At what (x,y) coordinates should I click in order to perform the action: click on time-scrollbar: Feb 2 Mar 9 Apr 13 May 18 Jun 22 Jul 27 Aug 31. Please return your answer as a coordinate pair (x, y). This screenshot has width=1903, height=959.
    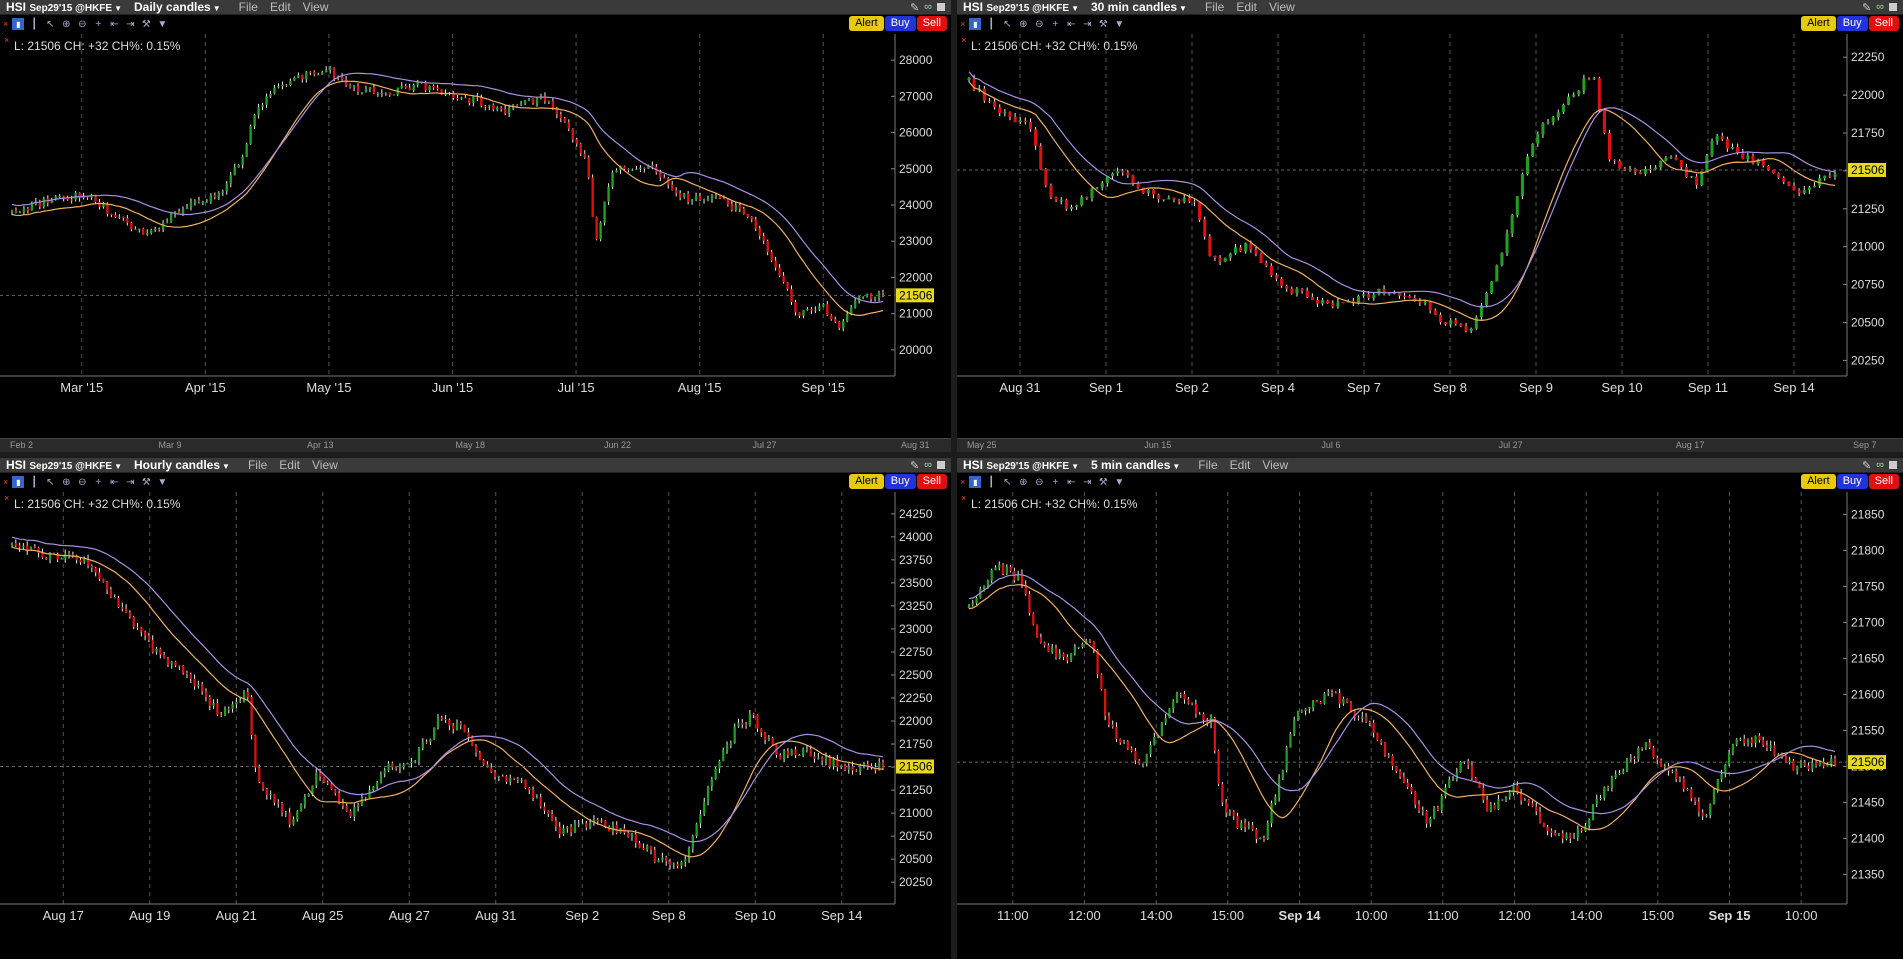
    Looking at the image, I should click on (475, 445).